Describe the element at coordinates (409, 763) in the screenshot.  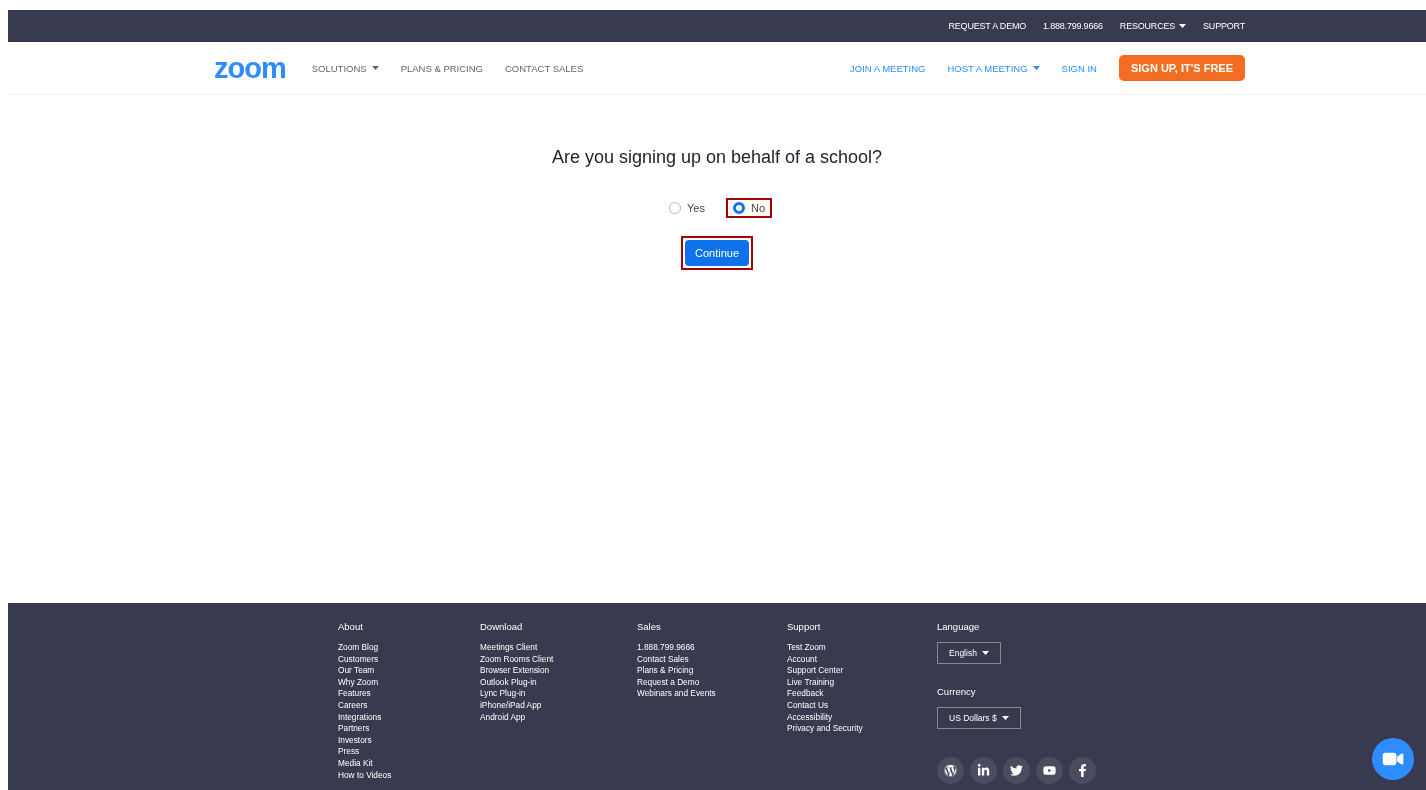
I see `footer-link: Media Kit` at that location.